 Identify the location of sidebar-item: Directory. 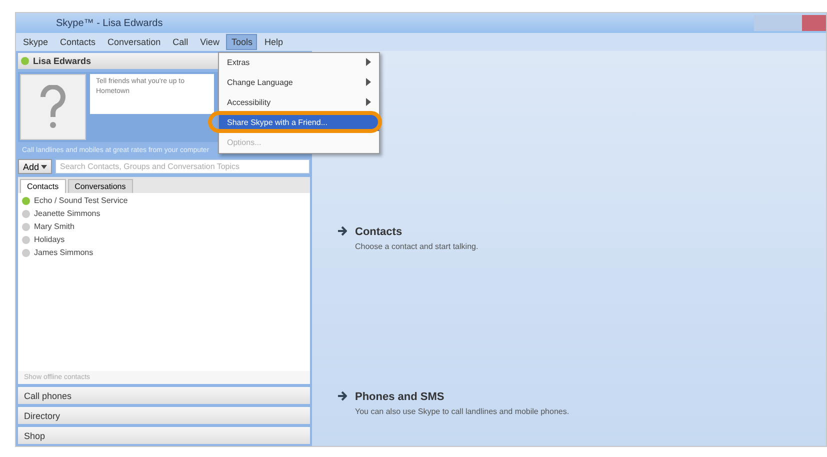
(164, 415).